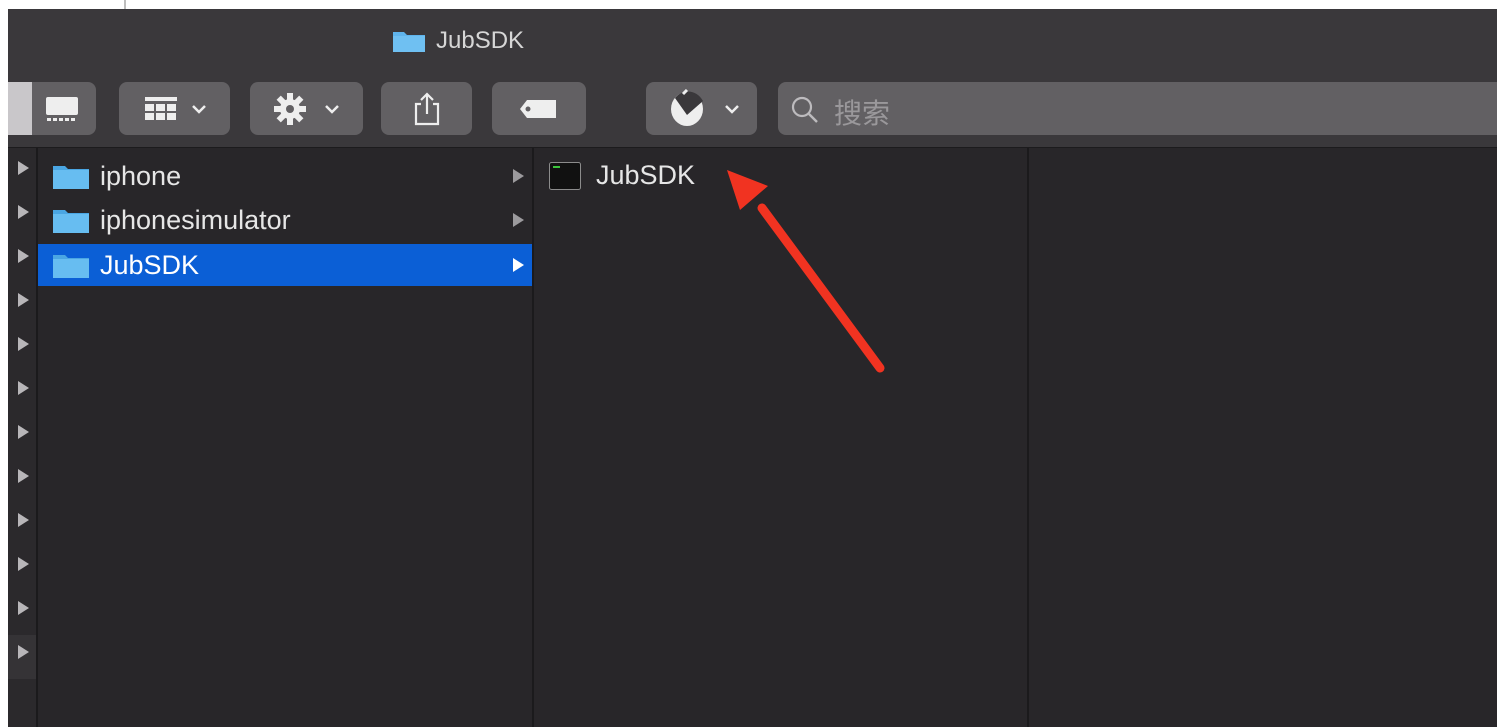  What do you see at coordinates (480, 40) in the screenshot?
I see `window-title-text: JubSDK` at bounding box center [480, 40].